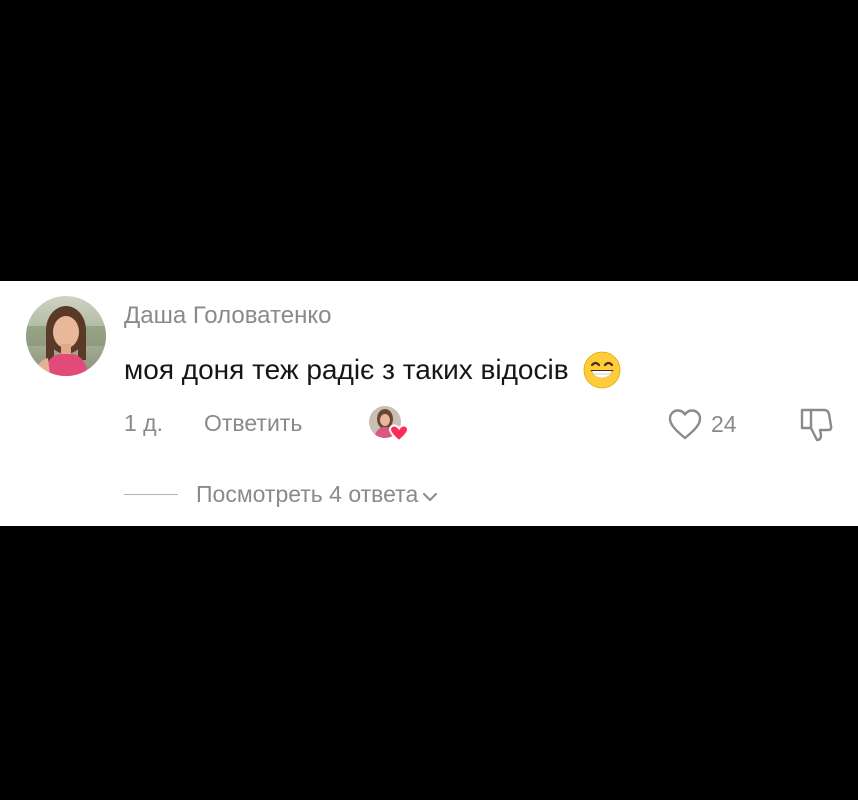  I want to click on dislike-button, so click(816, 426).